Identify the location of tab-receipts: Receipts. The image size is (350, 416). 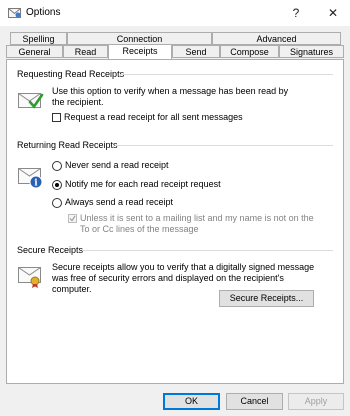
(140, 51).